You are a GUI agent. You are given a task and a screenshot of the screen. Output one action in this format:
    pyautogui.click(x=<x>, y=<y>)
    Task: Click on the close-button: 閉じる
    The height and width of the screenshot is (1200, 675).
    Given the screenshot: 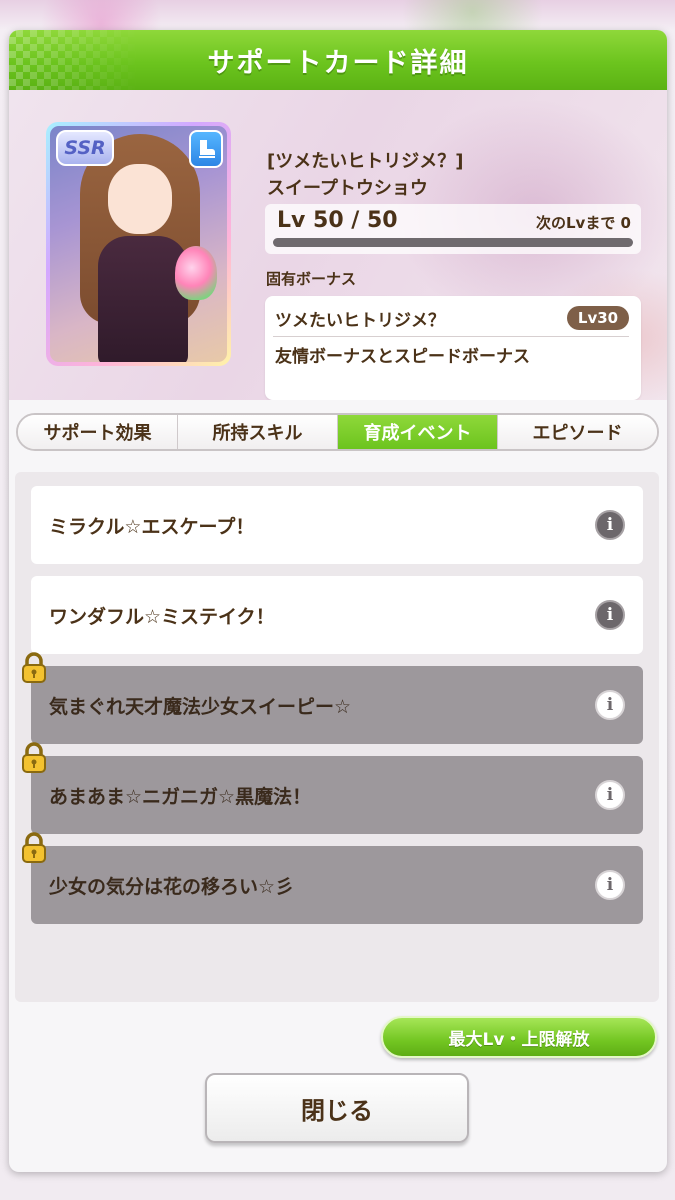 What is the action you would take?
    pyautogui.click(x=337, y=1108)
    